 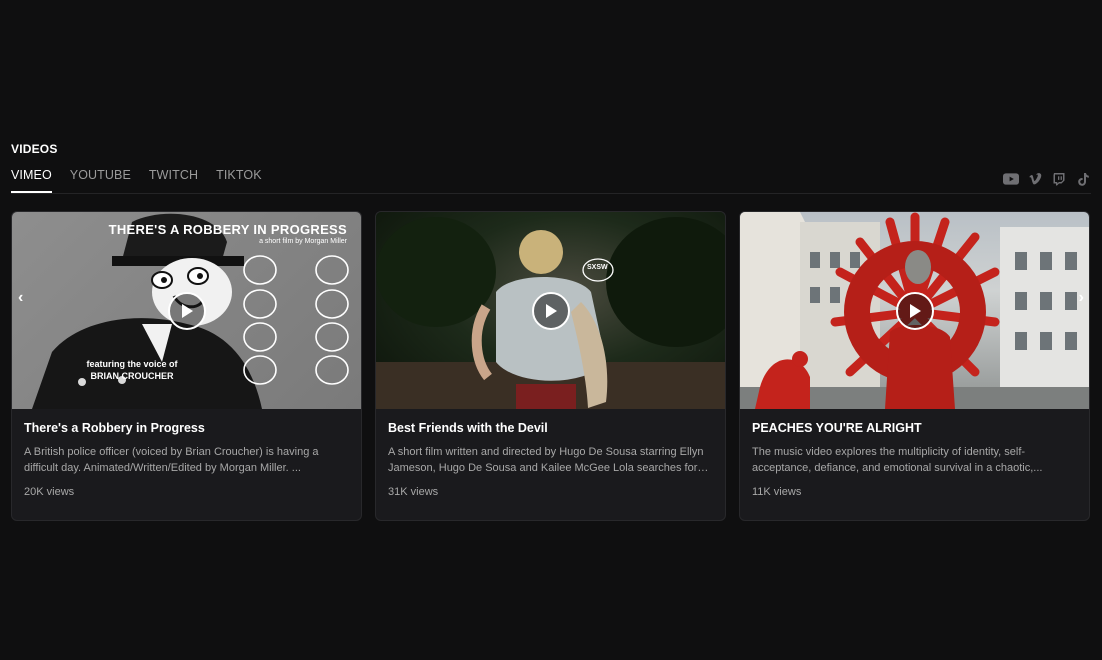 What do you see at coordinates (1047, 179) in the screenshot?
I see `social-links` at bounding box center [1047, 179].